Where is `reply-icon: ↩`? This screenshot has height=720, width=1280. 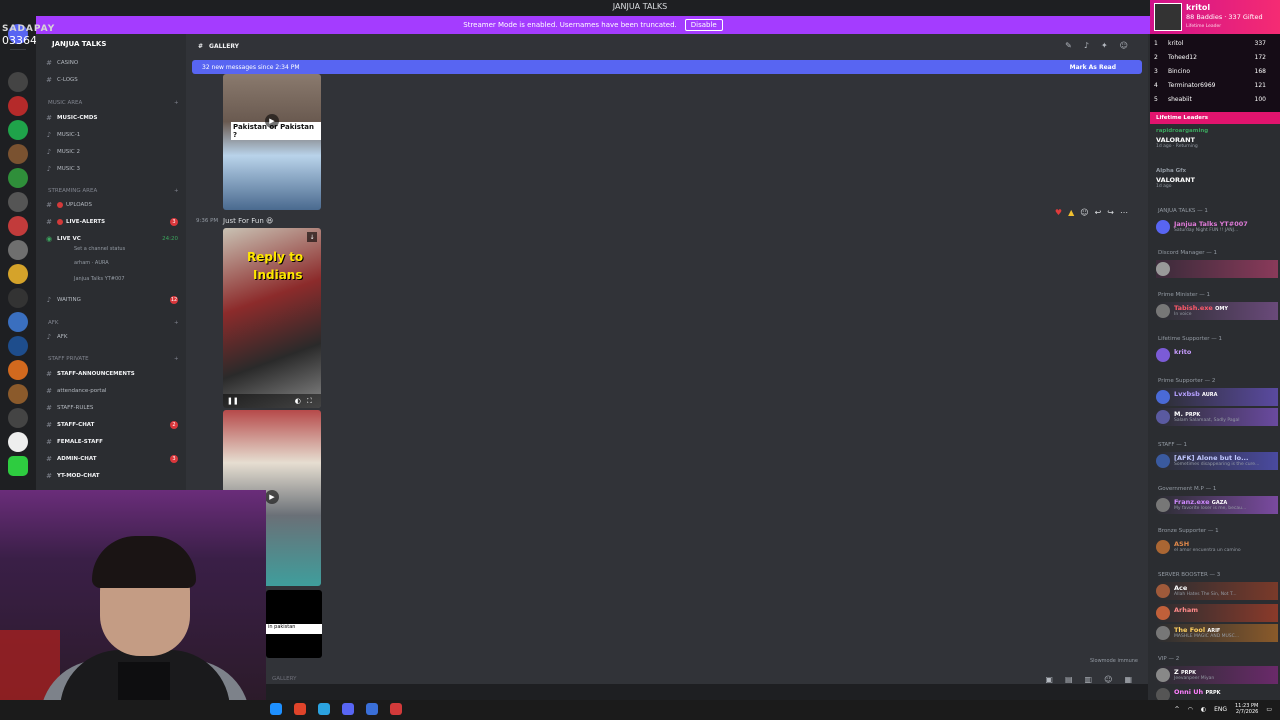 reply-icon: ↩ is located at coordinates (1098, 212).